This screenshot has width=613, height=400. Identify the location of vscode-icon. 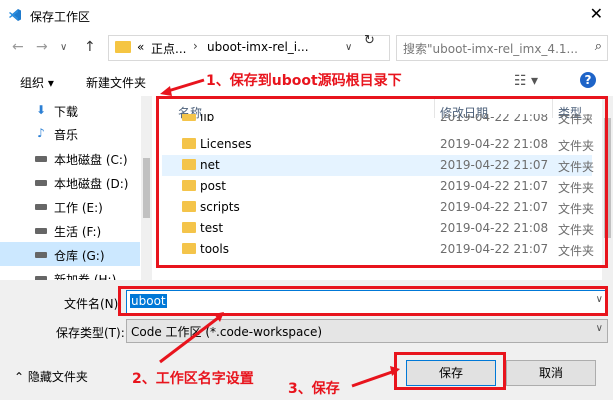
(15, 15).